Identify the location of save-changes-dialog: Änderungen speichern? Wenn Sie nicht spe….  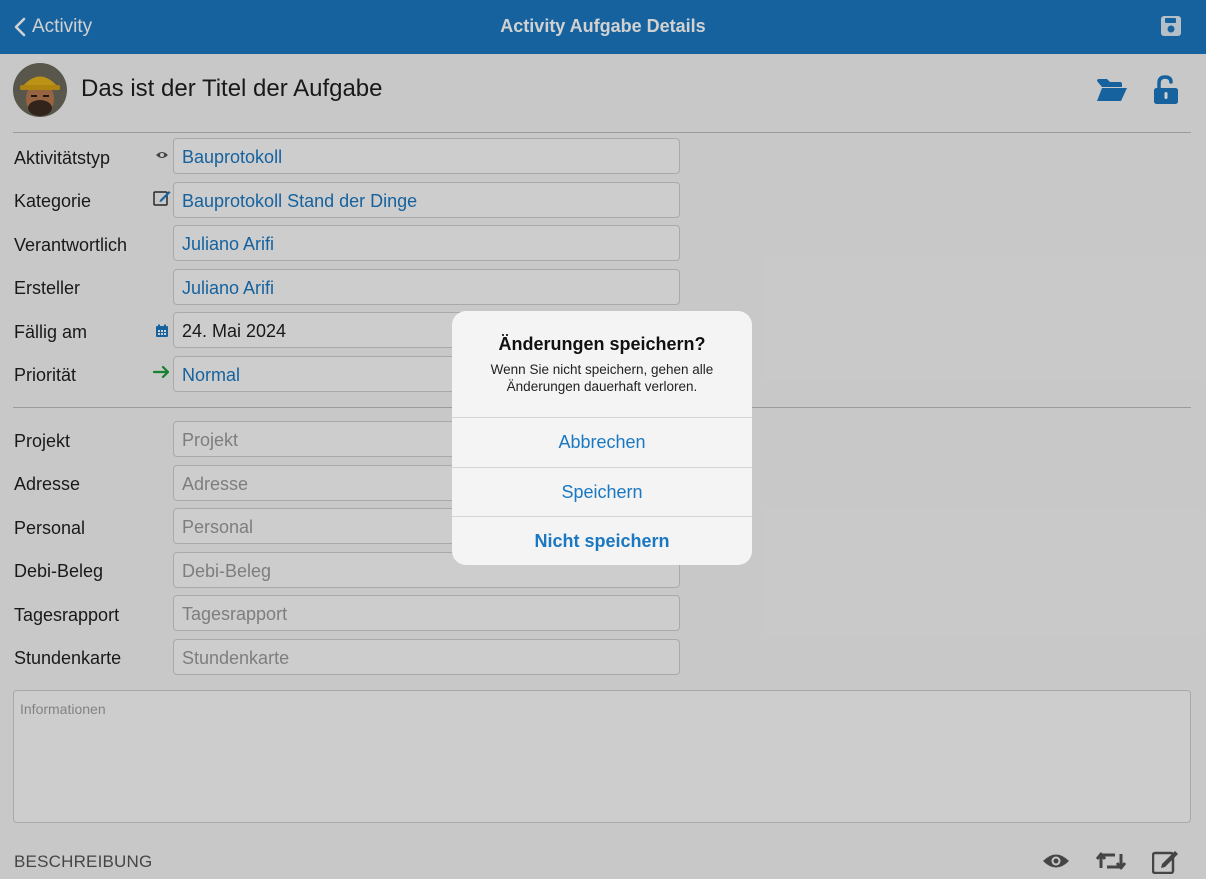
(602, 438).